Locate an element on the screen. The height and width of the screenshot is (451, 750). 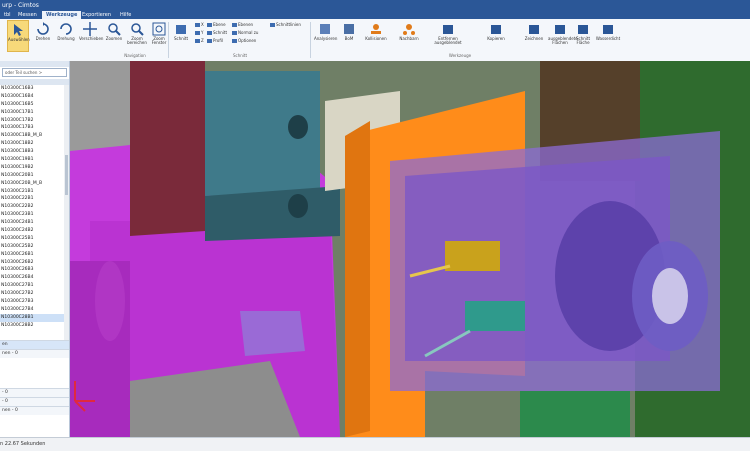
watertight-icon is located at coordinates (608, 29).